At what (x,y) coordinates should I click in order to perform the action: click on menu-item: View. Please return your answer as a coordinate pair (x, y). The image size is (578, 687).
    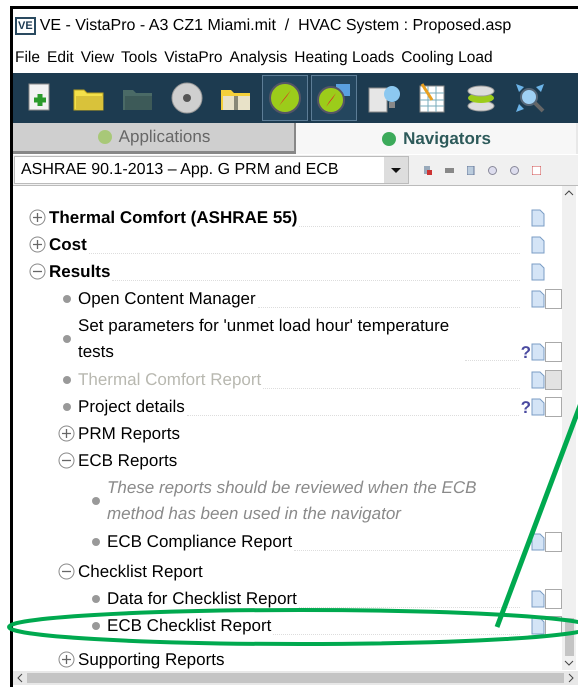
    Looking at the image, I should click on (97, 58).